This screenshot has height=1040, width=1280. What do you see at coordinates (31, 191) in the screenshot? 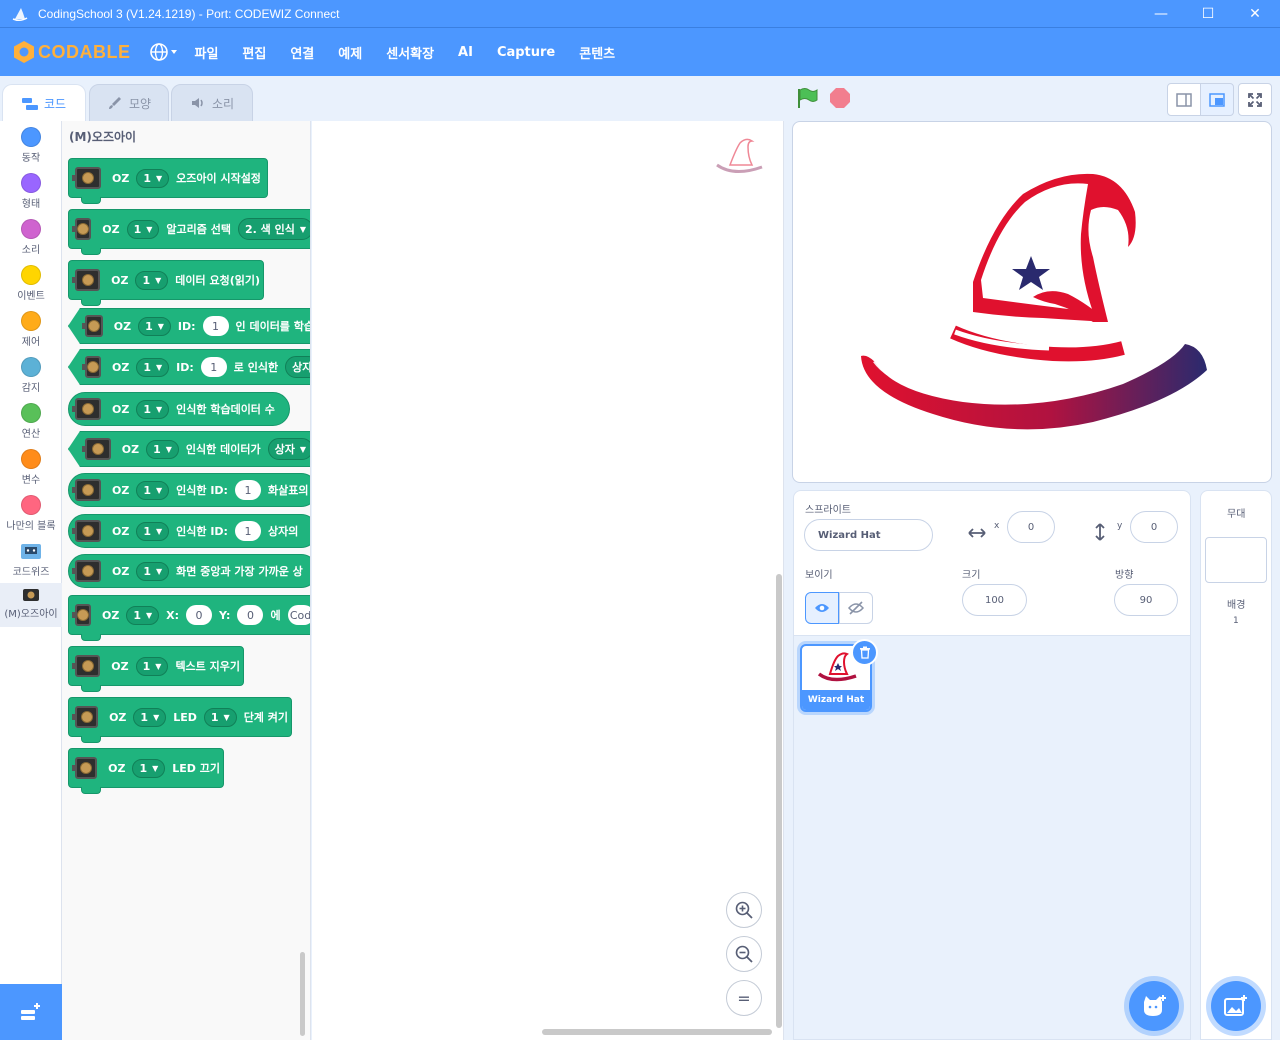
I see `category-looks: 형태` at bounding box center [31, 191].